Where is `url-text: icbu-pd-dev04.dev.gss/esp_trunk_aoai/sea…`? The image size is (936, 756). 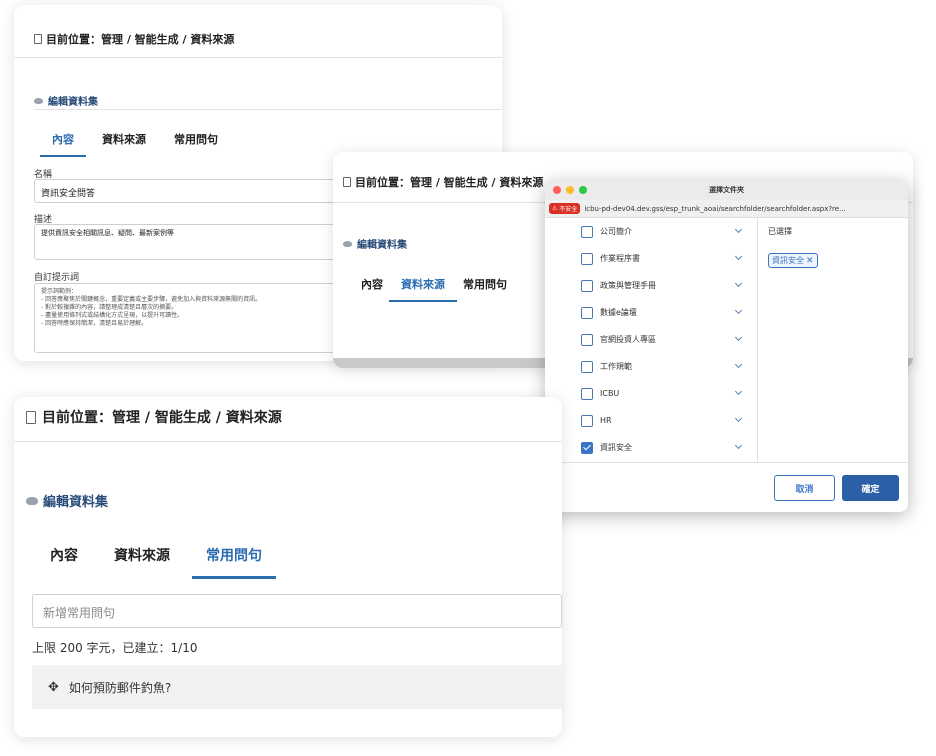 url-text: icbu-pd-dev04.dev.gss/esp_trunk_aoai/sea… is located at coordinates (715, 208).